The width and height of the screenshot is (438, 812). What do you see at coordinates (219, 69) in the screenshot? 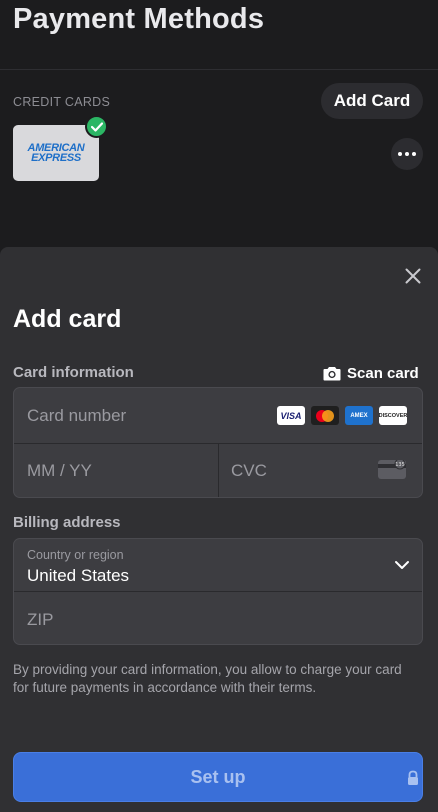
I see `header-divider` at bounding box center [219, 69].